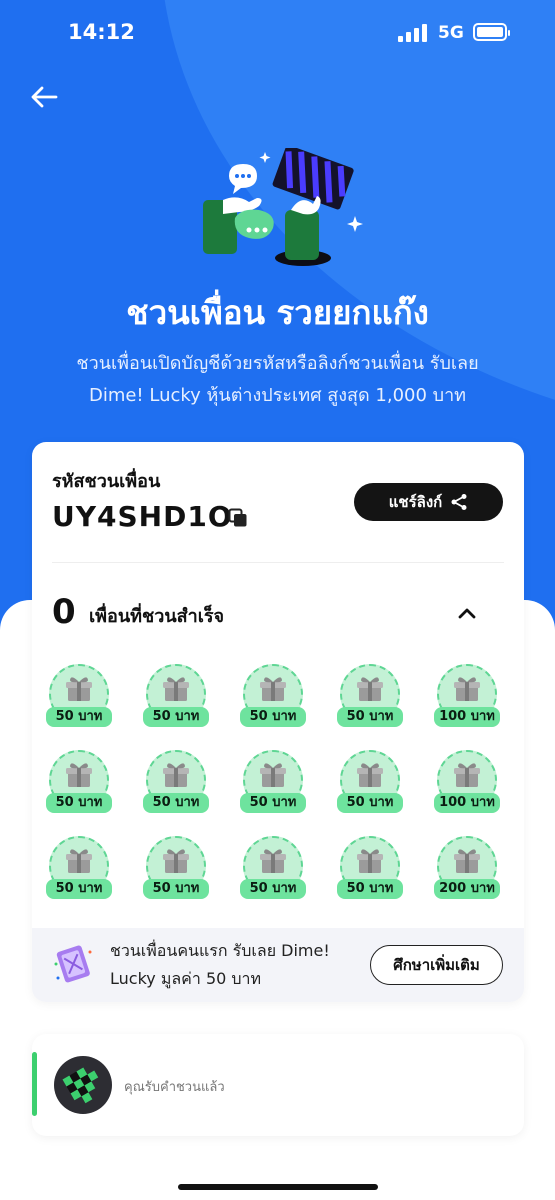 This screenshot has width=555, height=1200. I want to click on referral-code: UY4SHD1O, so click(142, 516).